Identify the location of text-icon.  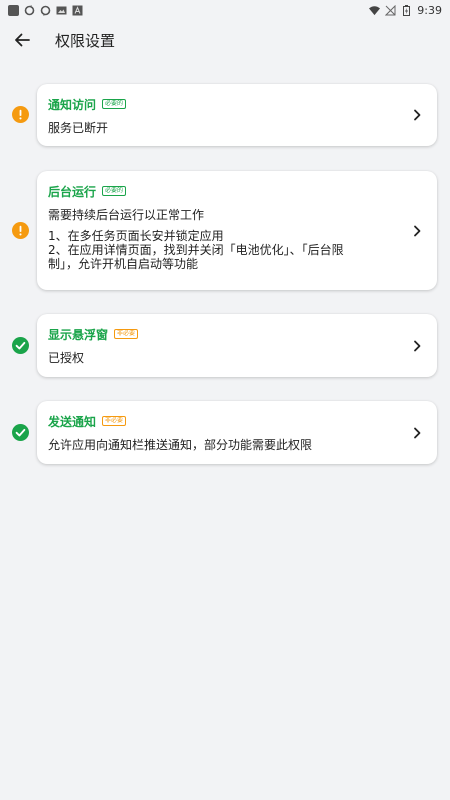
(77, 10).